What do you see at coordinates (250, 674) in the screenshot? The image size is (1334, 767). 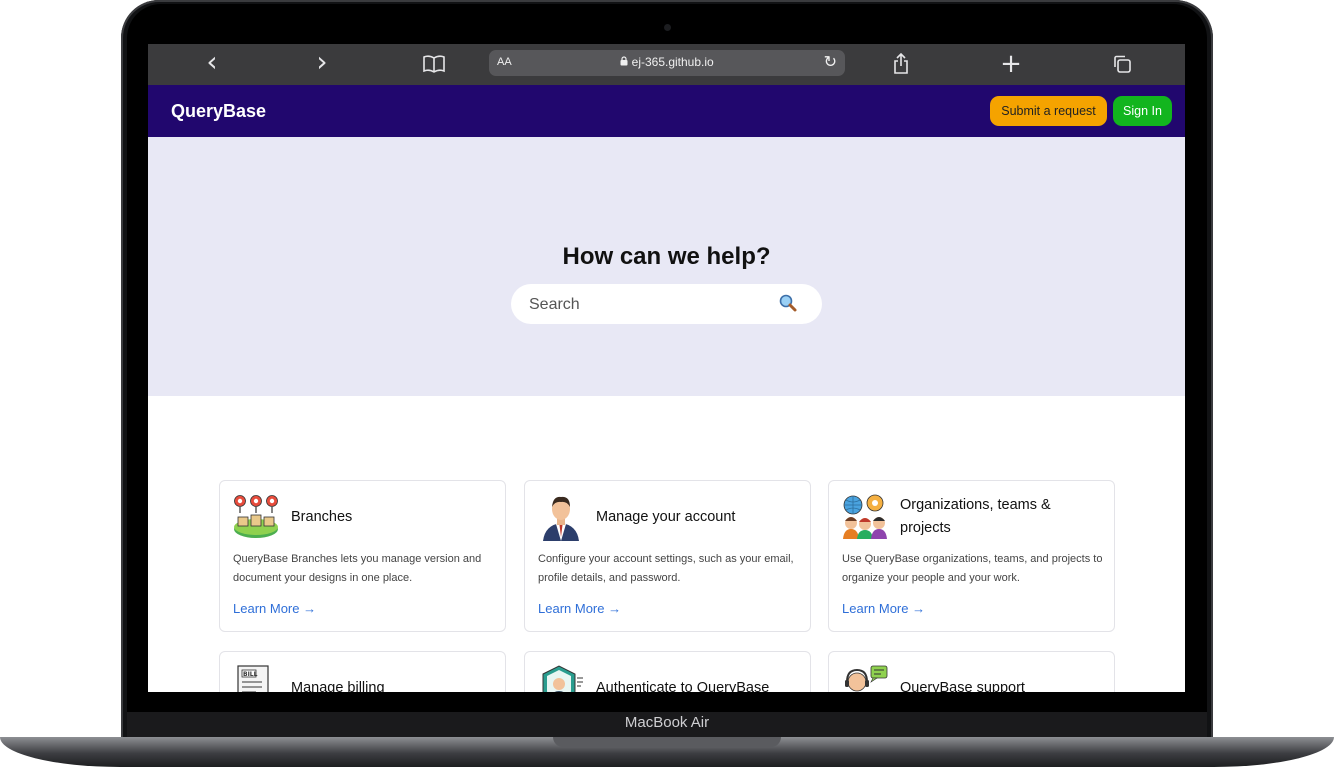 I see `svg-text: BILL` at bounding box center [250, 674].